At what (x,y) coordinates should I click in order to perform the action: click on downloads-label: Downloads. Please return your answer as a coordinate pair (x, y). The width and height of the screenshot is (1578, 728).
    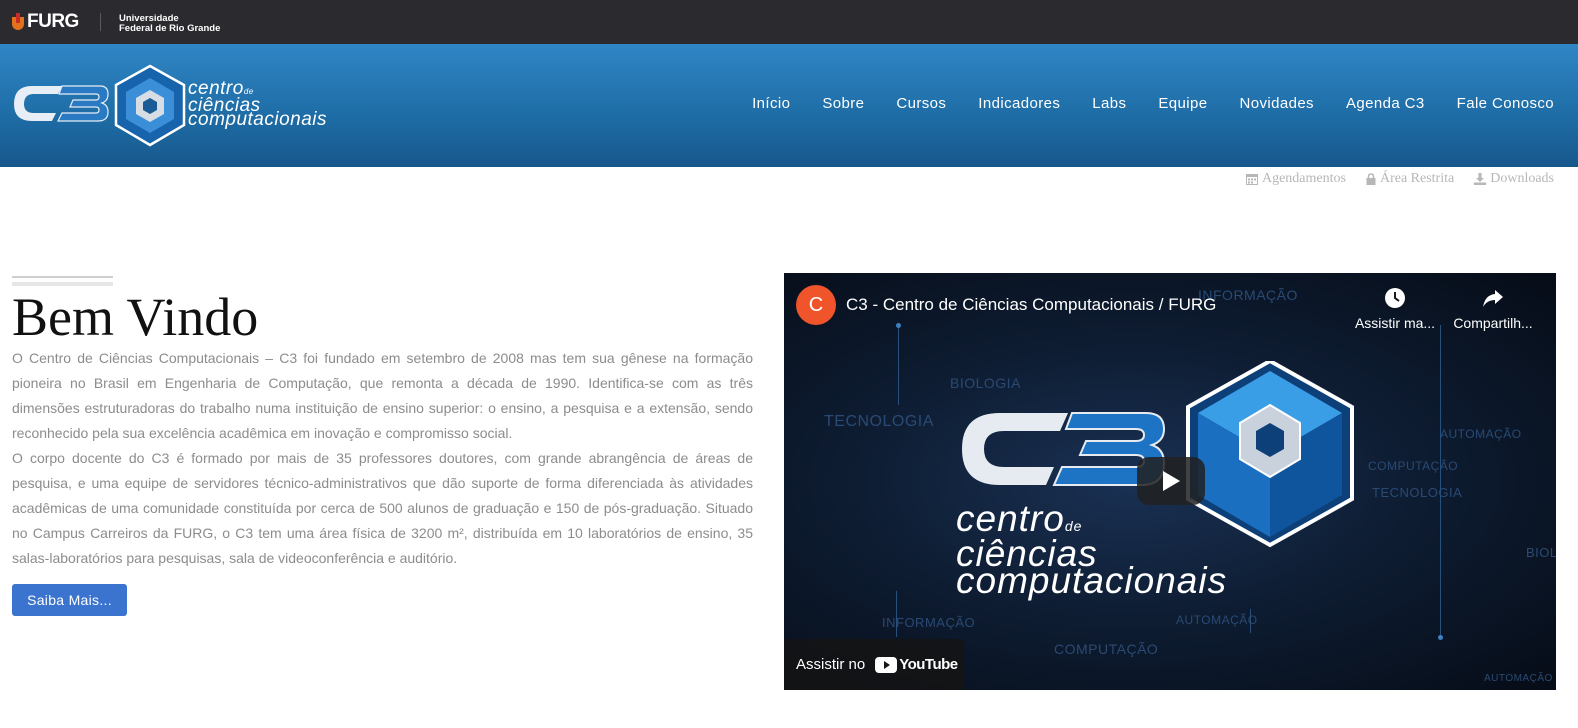
    Looking at the image, I should click on (1522, 178).